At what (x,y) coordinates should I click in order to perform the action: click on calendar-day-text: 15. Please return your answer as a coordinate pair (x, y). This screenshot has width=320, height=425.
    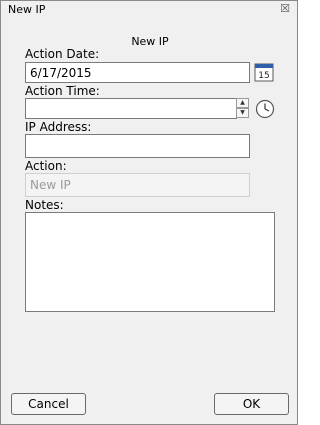
    Looking at the image, I should click on (263, 76).